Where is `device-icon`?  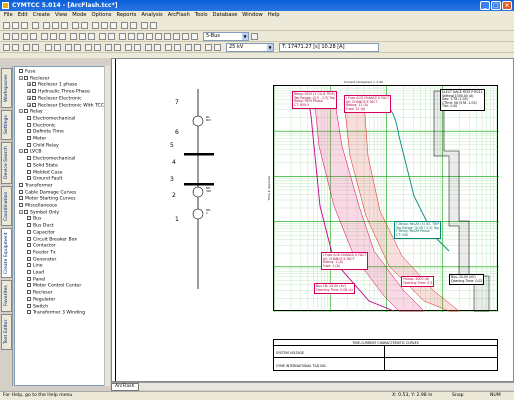 device-icon is located at coordinates (6, 36).